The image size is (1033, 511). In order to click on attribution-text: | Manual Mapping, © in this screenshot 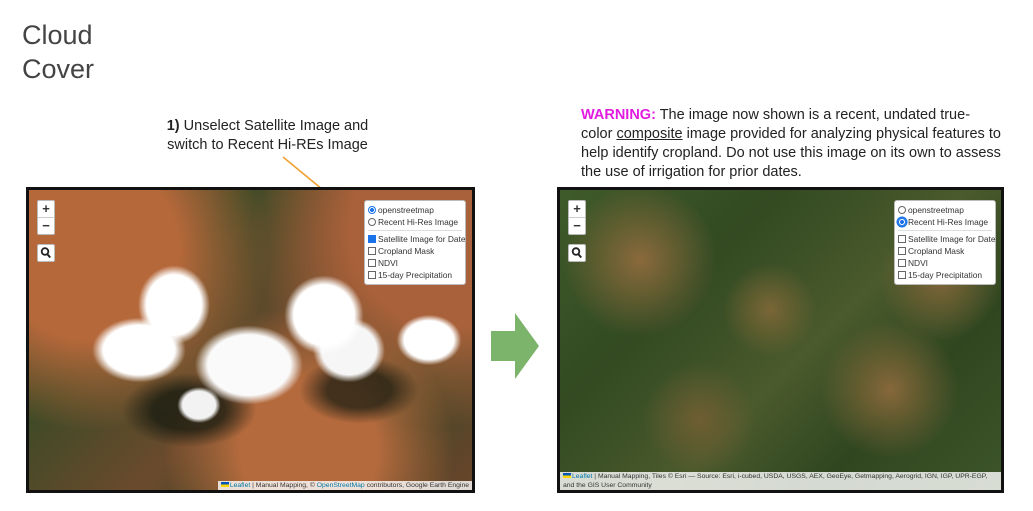, I will do `click(283, 485)`.